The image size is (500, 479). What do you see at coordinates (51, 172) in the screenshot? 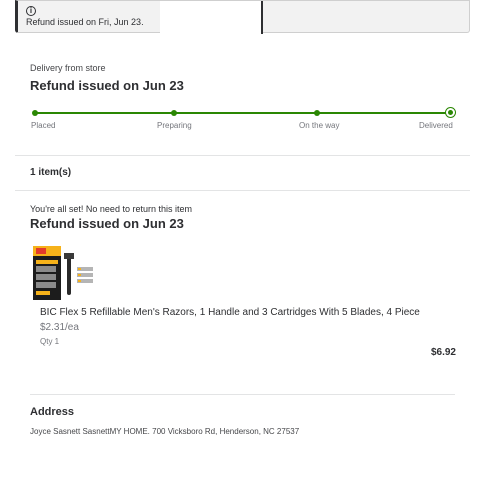
I see `item-count: 1 item(s)` at bounding box center [51, 172].